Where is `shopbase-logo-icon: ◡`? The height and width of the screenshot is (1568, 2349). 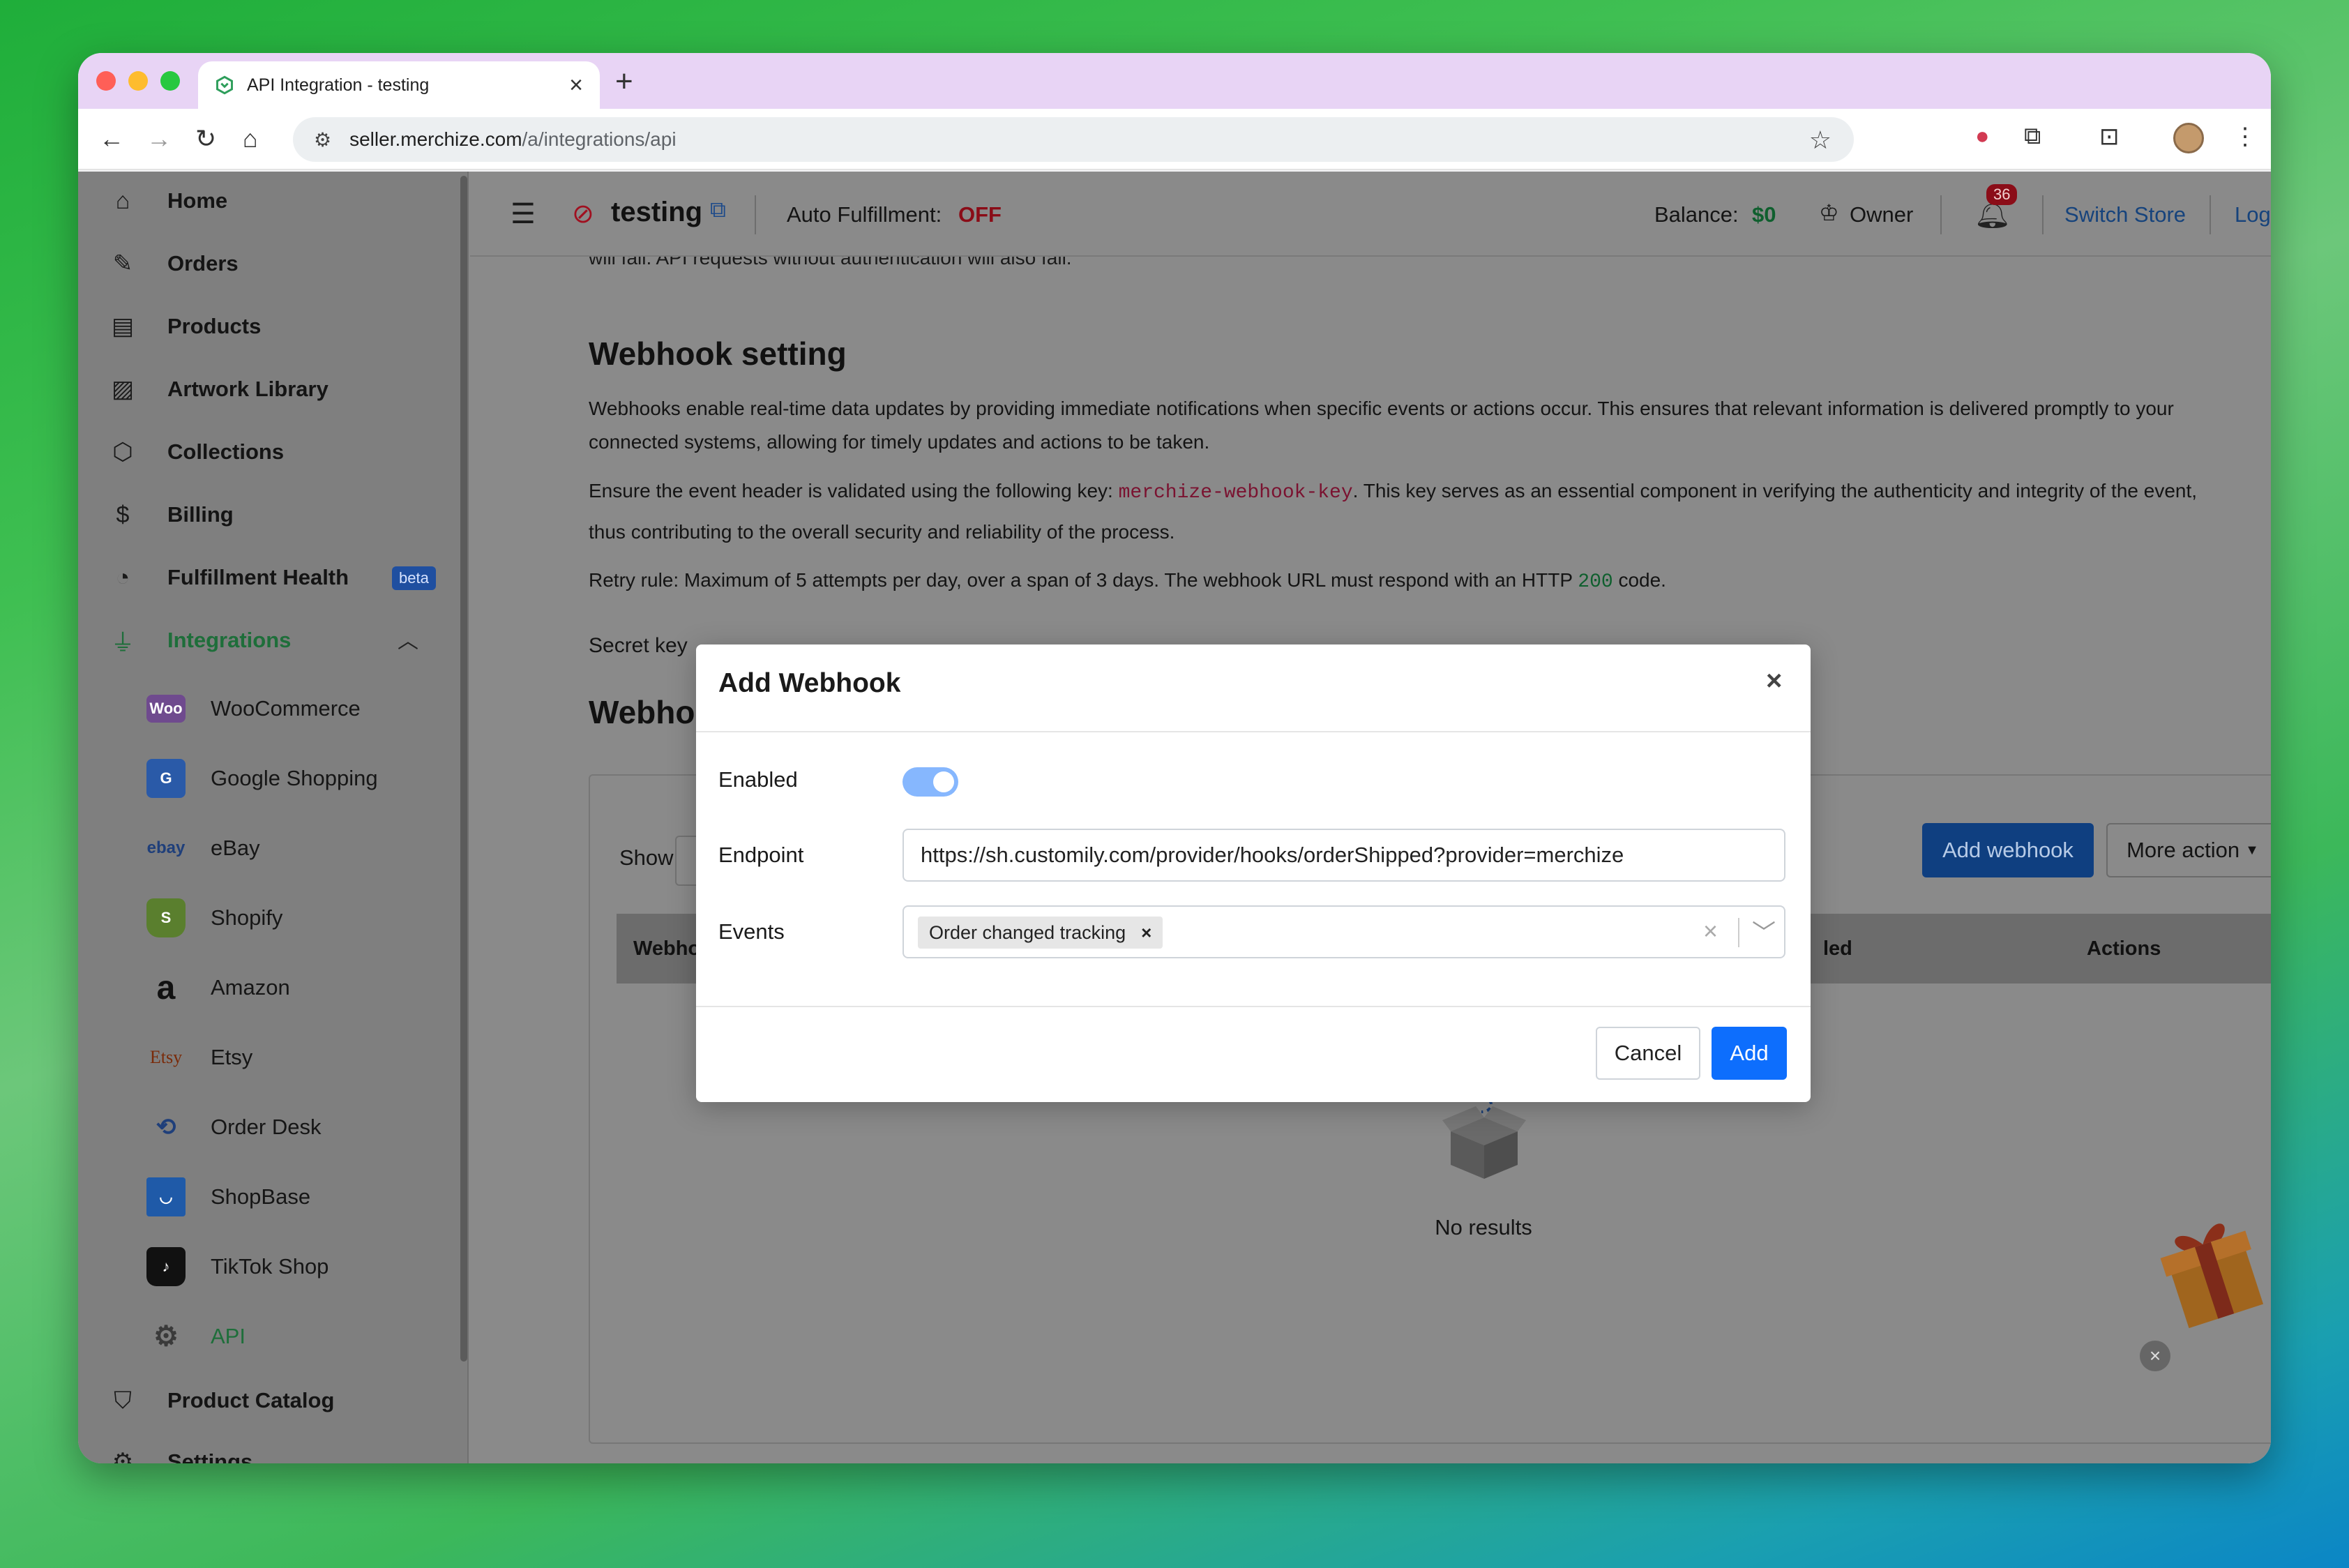
shopbase-logo-icon: ◡ is located at coordinates (166, 1196).